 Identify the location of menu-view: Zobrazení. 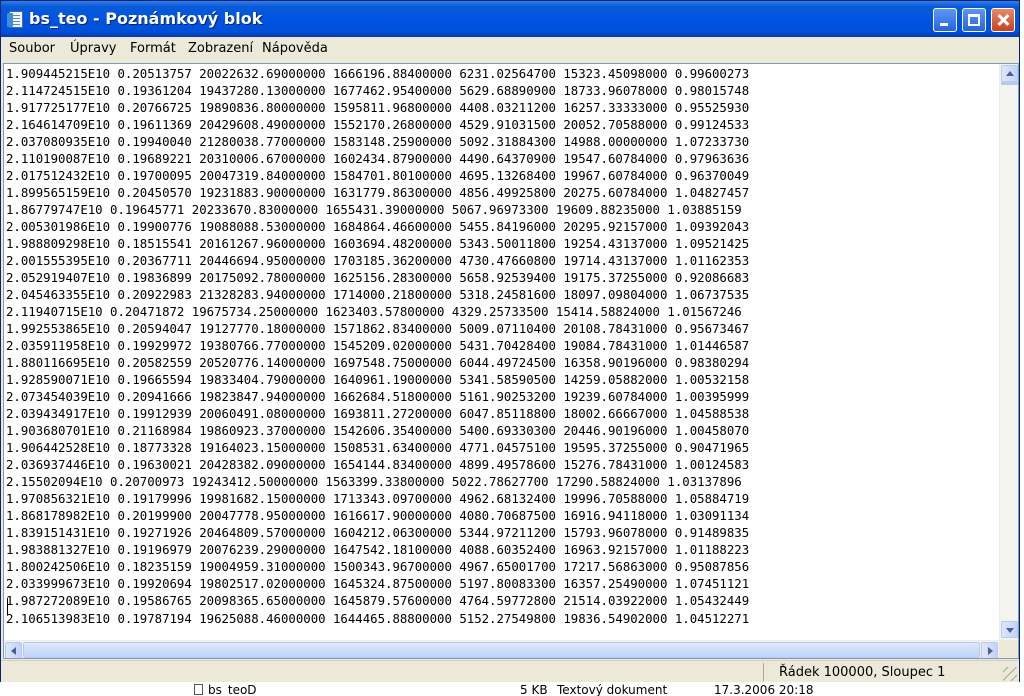
(220, 48).